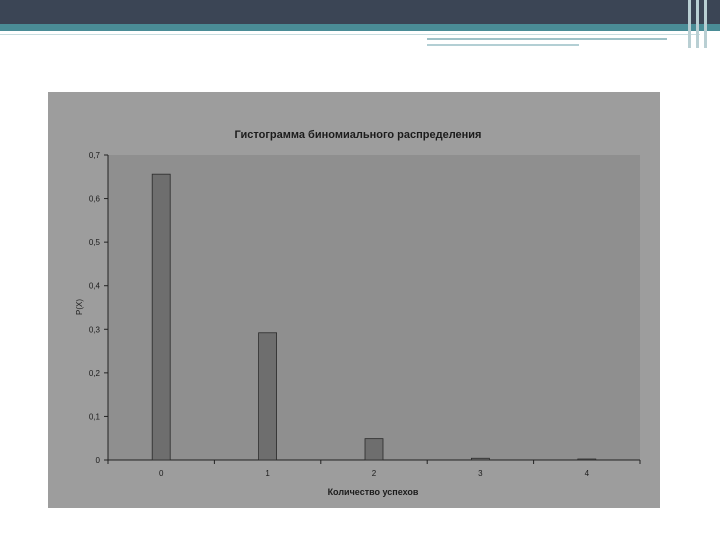 This screenshot has height=540, width=720. I want to click on y-tick-label: 0, so click(98, 460).